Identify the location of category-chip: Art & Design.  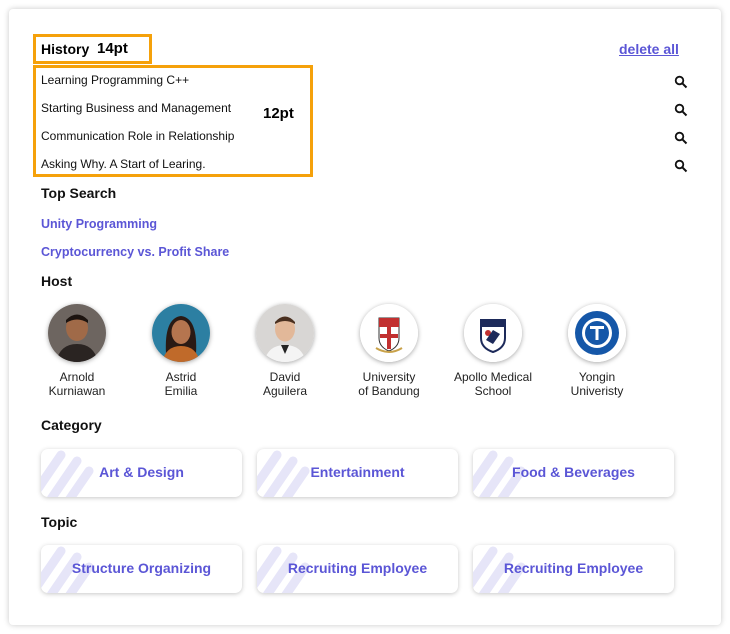
(141, 473).